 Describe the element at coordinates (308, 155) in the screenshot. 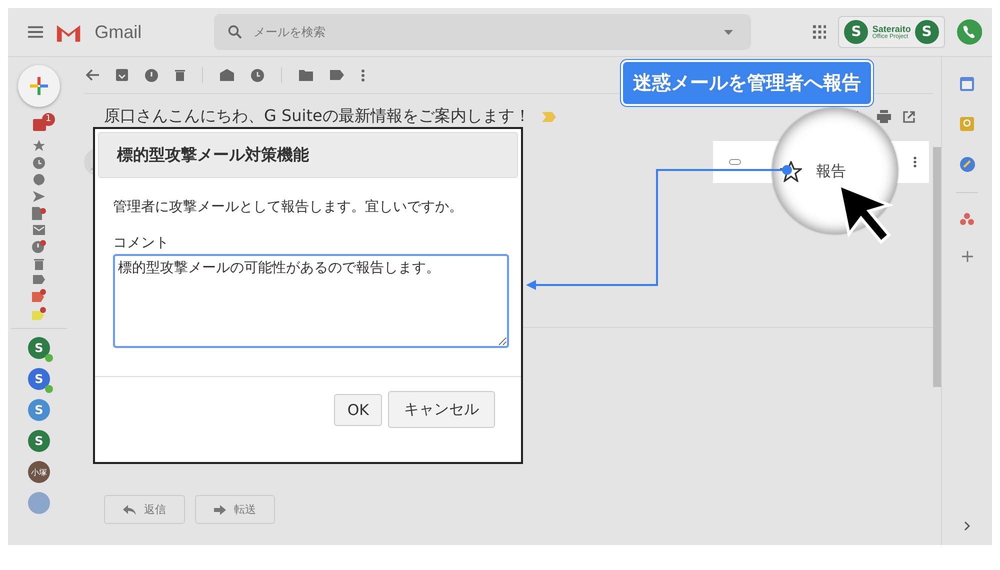

I see `dialog-title: 標的型攻撃メール対策機能` at that location.